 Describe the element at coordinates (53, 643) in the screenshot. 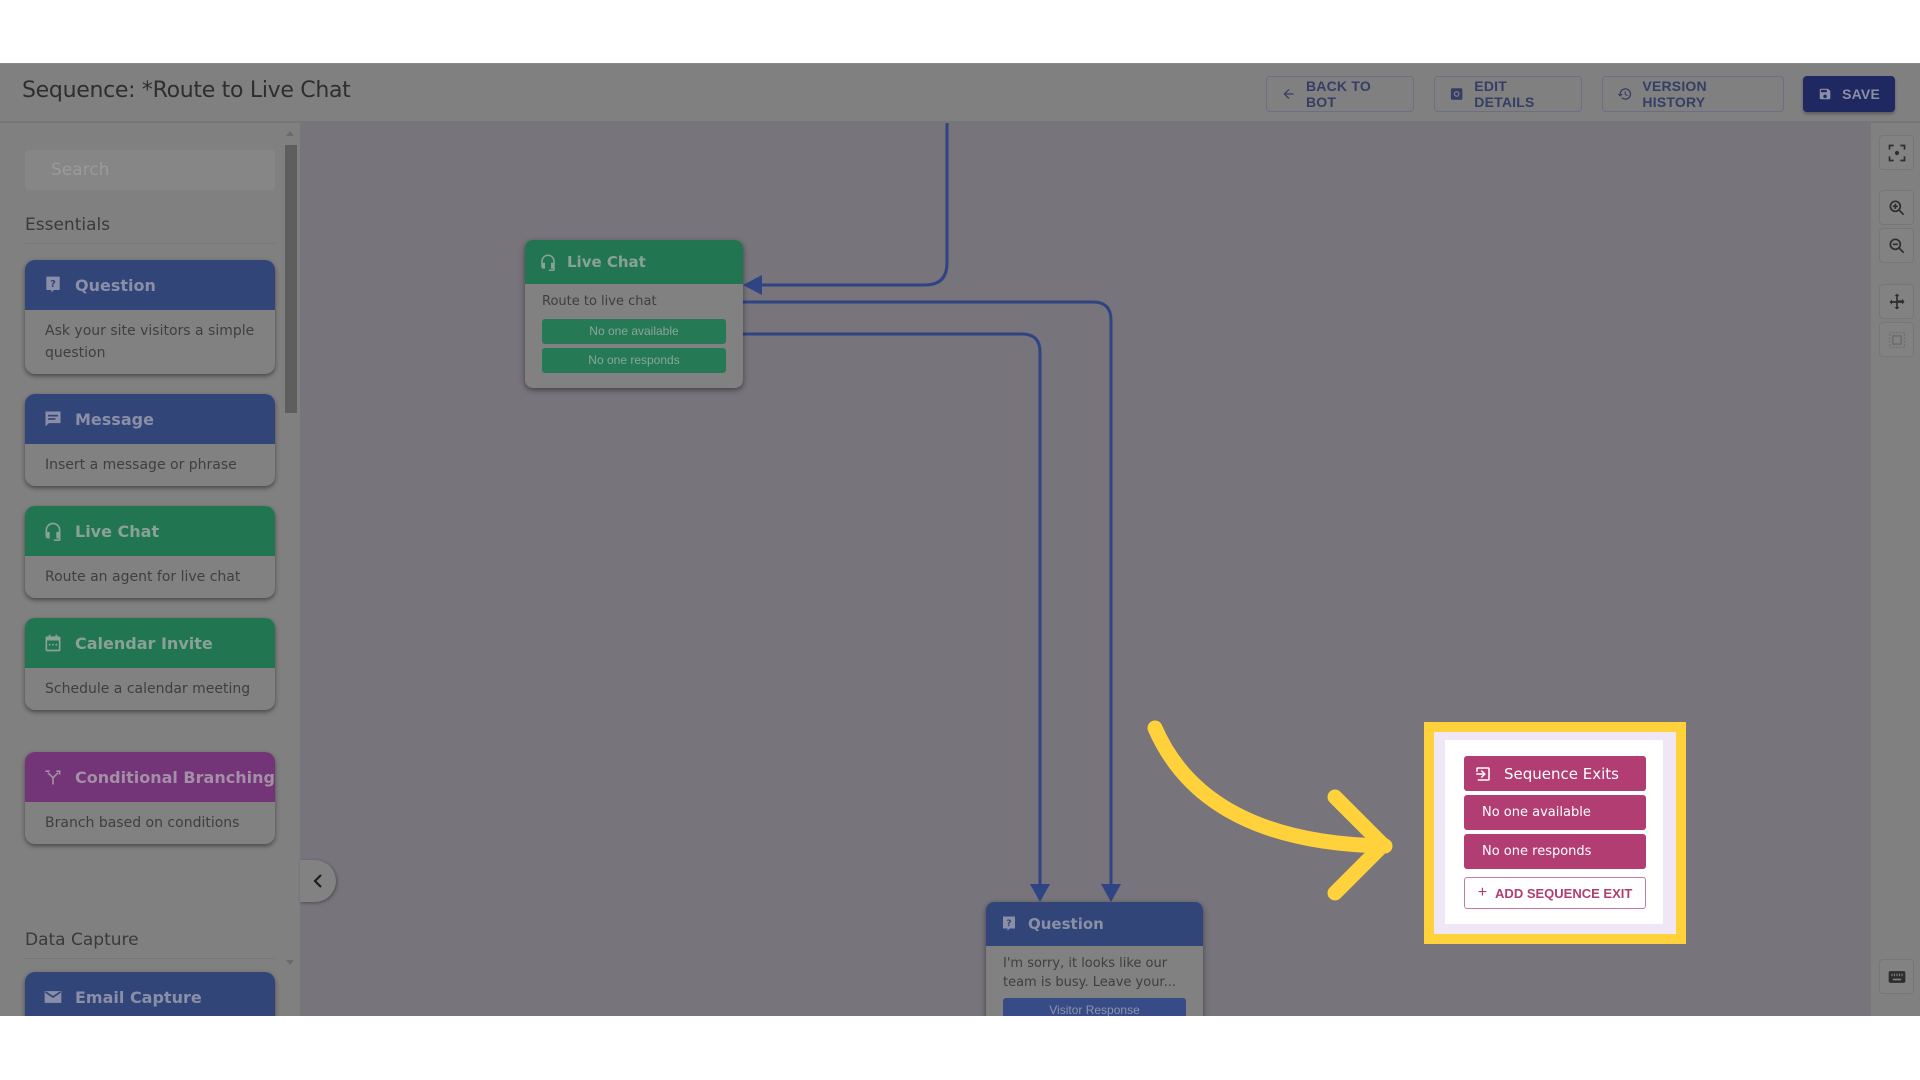

I see `calendar-icon` at that location.